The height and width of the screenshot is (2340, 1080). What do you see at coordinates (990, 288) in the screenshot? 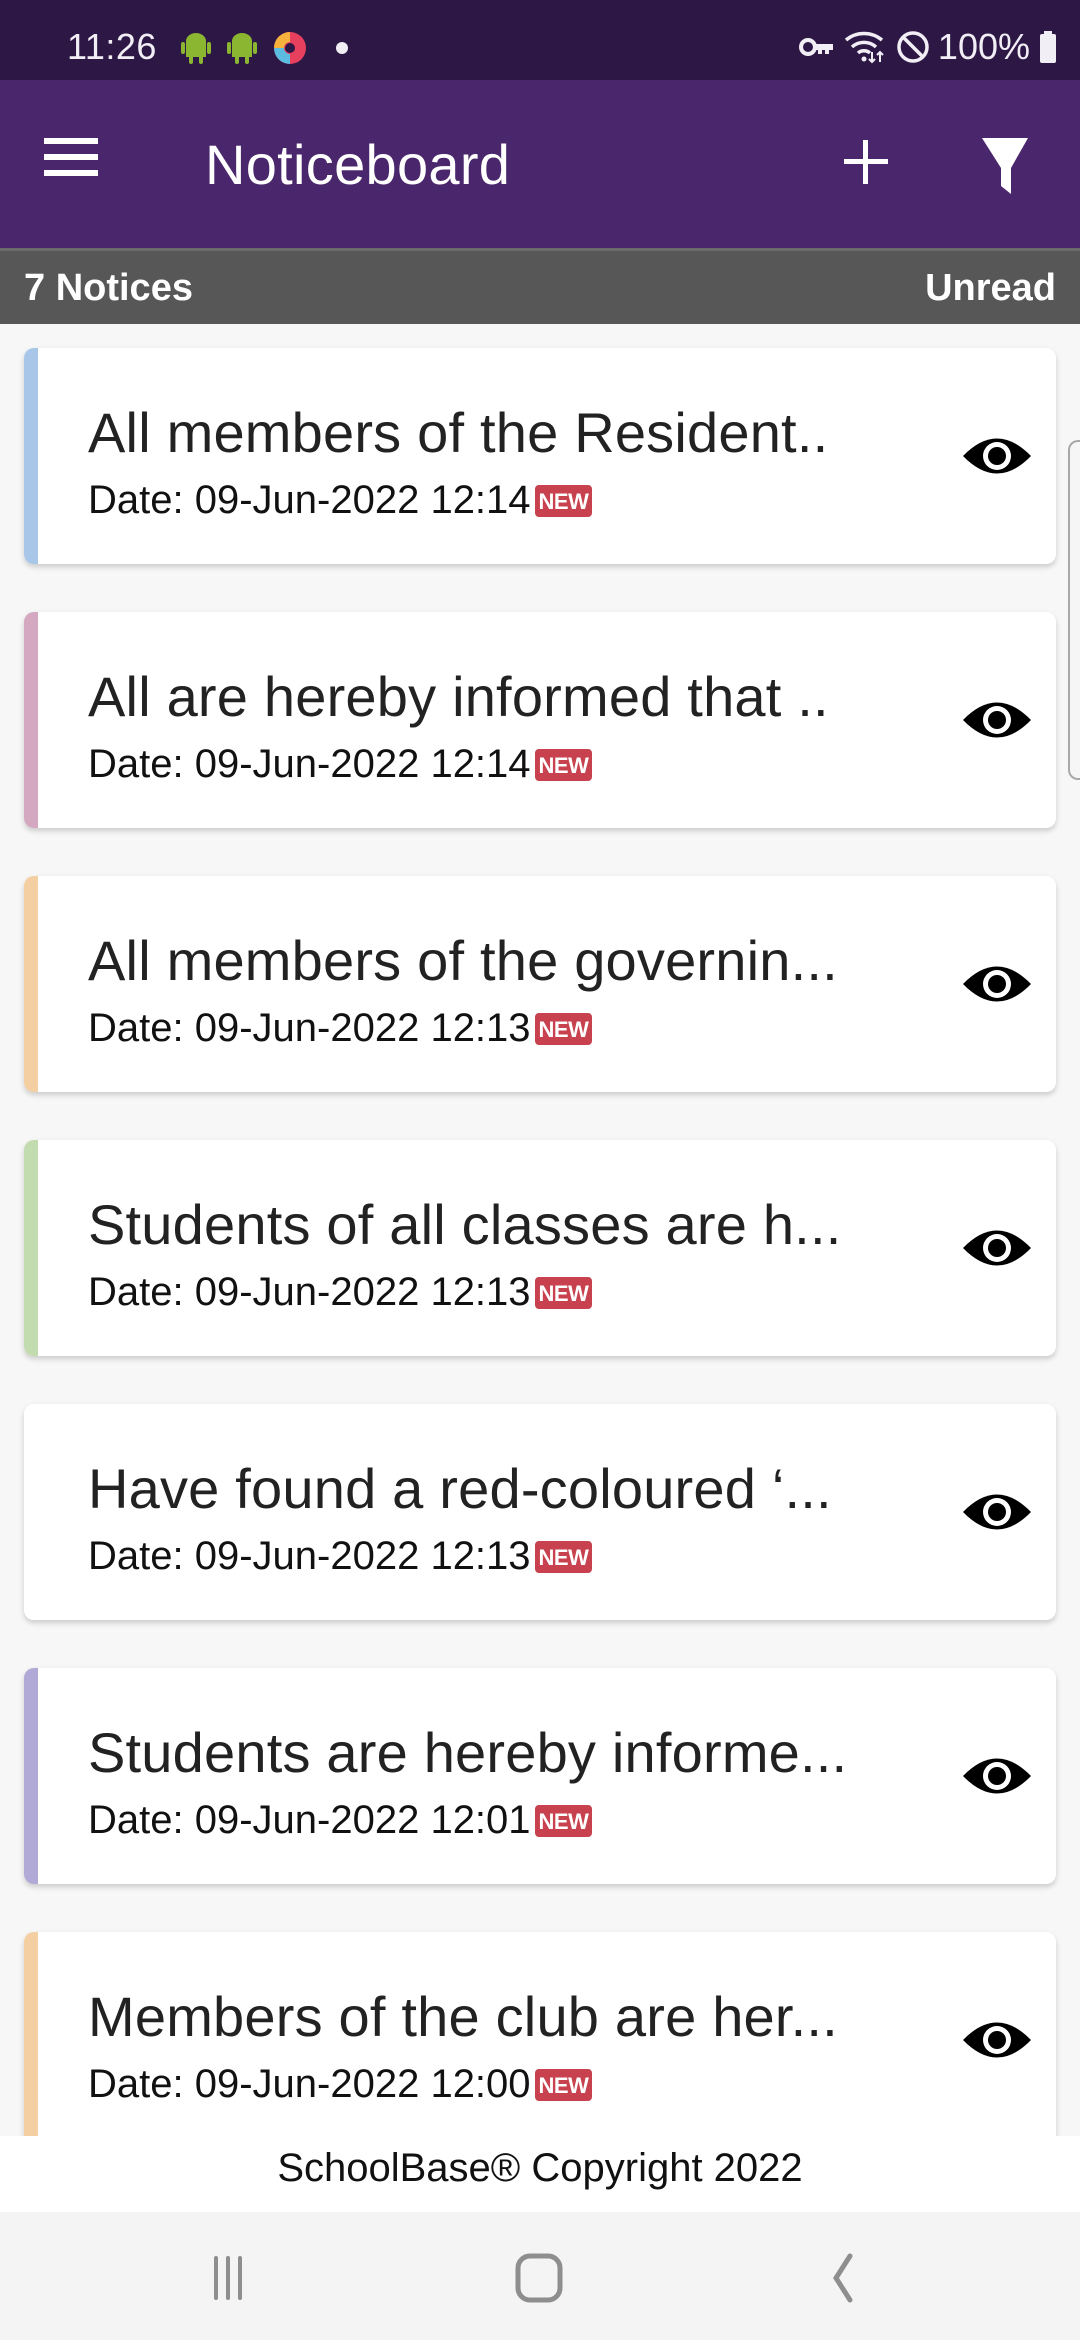
I see `unread-filter-label: Unread` at bounding box center [990, 288].